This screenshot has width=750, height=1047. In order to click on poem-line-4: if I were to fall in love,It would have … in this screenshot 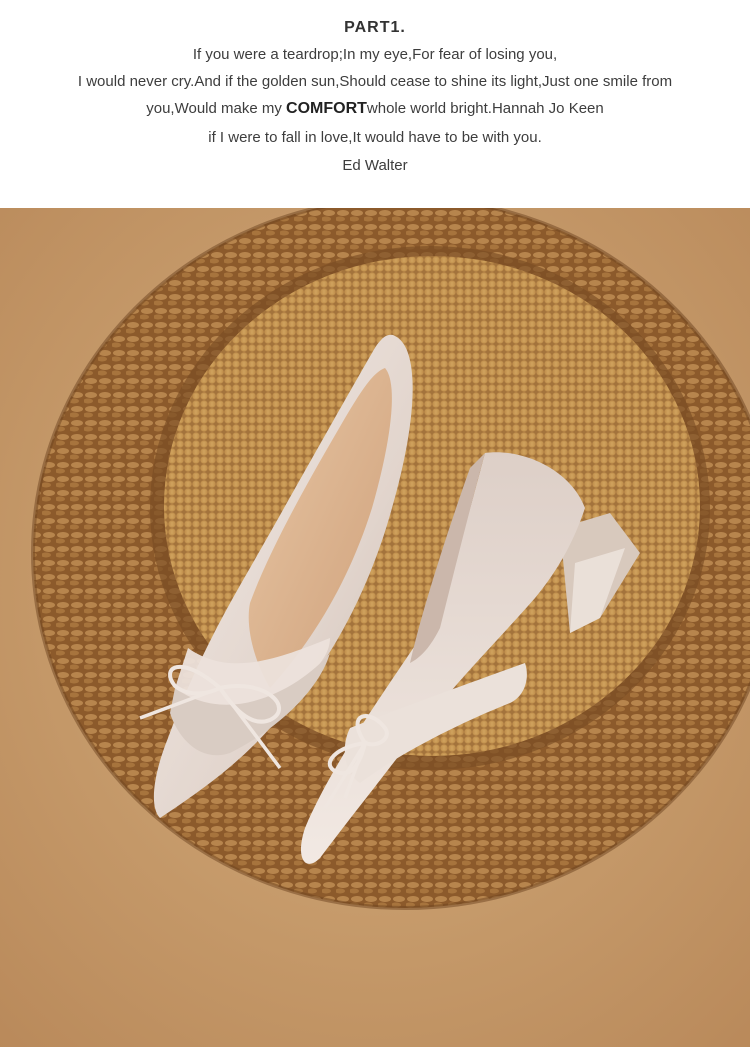, I will do `click(375, 137)`.